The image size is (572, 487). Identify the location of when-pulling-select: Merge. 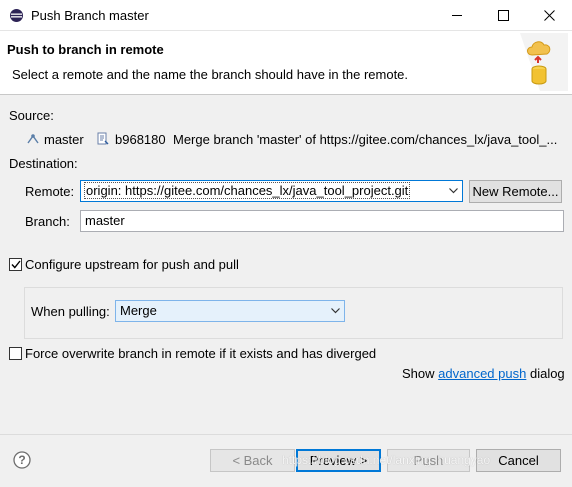
(230, 311).